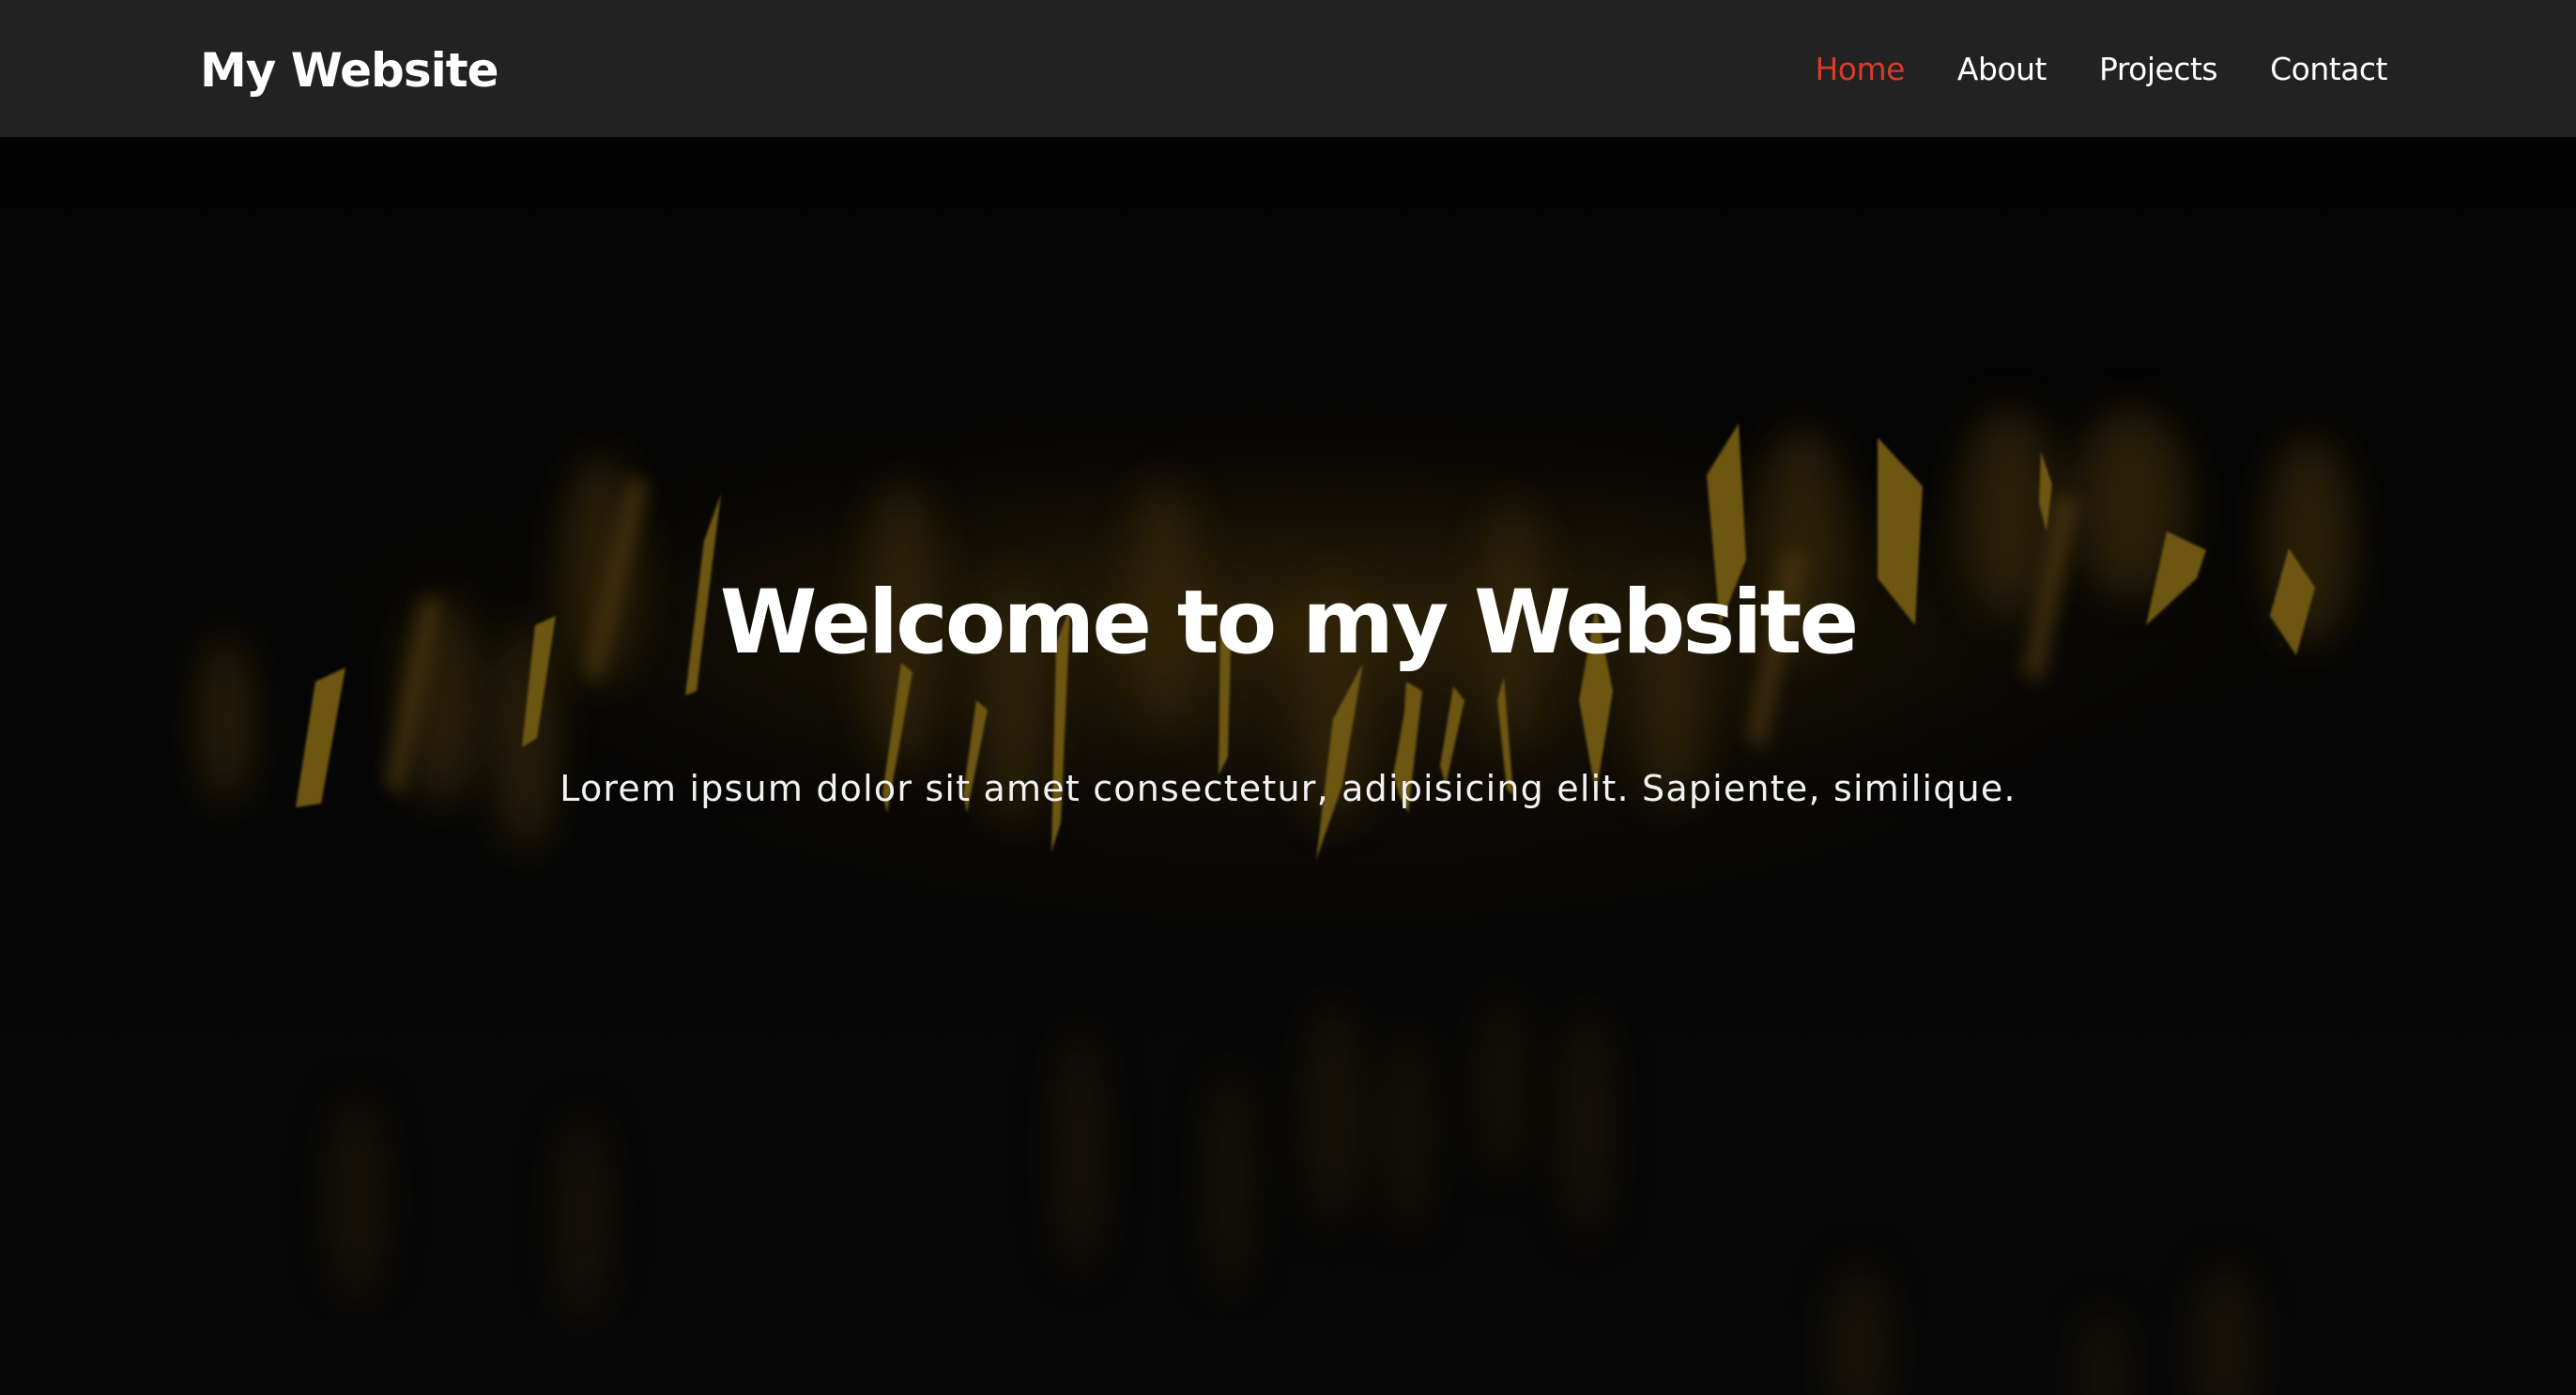  I want to click on nav-links: Home About Projects Contact, so click(2101, 69).